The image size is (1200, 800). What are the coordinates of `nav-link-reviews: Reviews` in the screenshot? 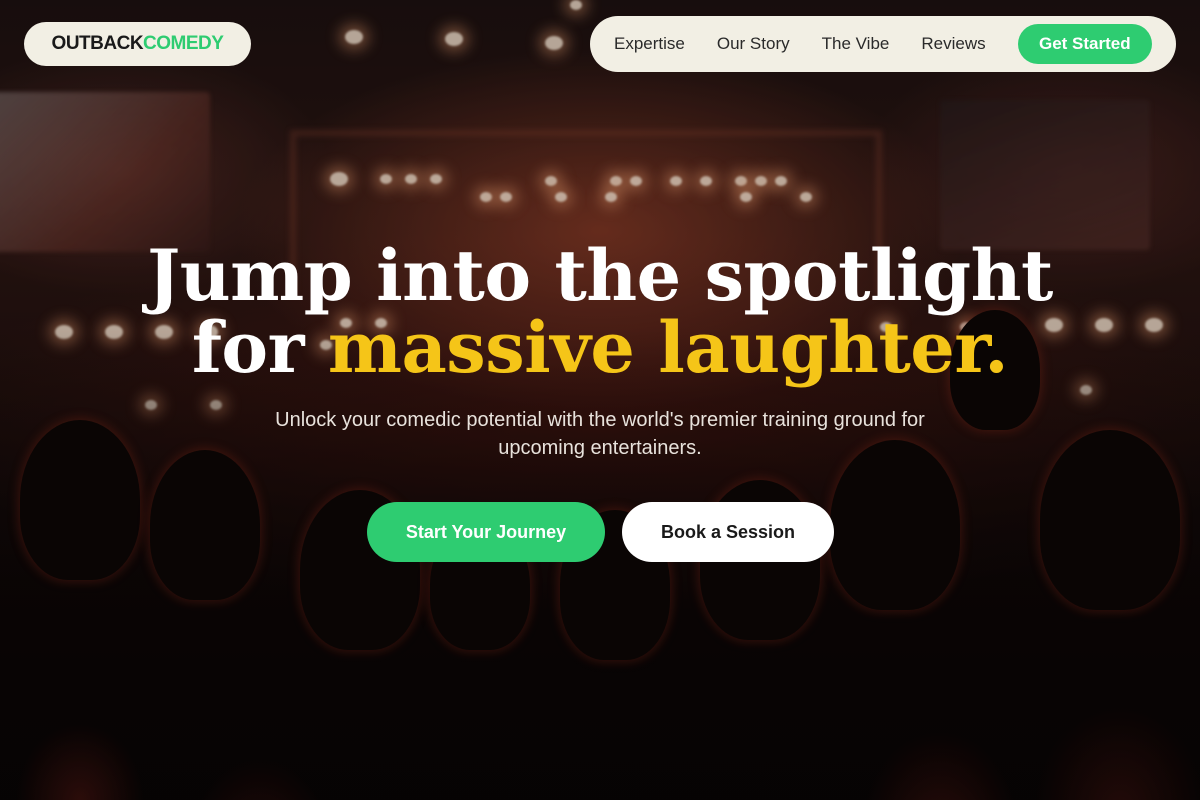 It's located at (953, 44).